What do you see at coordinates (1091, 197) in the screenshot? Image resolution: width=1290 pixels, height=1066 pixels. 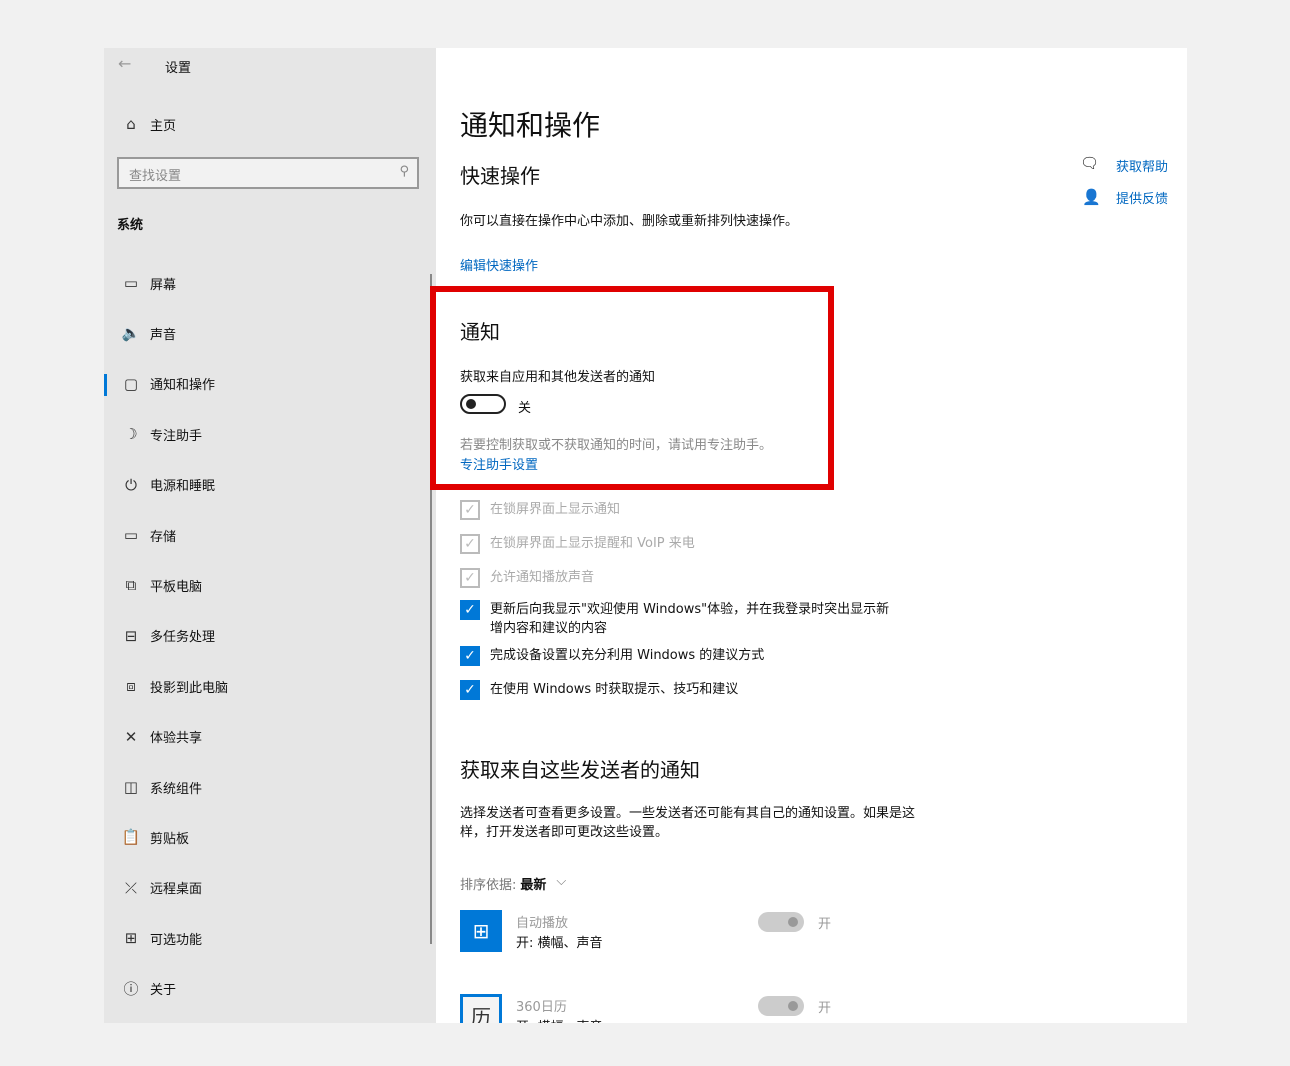 I see `feedback-icon: 👤` at bounding box center [1091, 197].